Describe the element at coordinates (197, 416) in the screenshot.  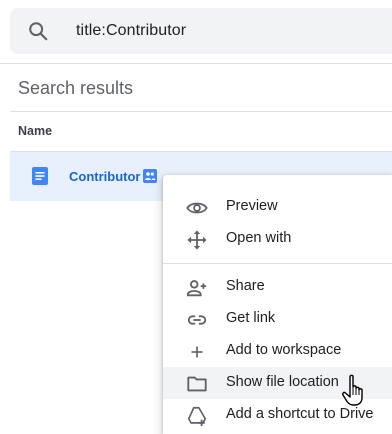
I see `shortcut-icon` at that location.